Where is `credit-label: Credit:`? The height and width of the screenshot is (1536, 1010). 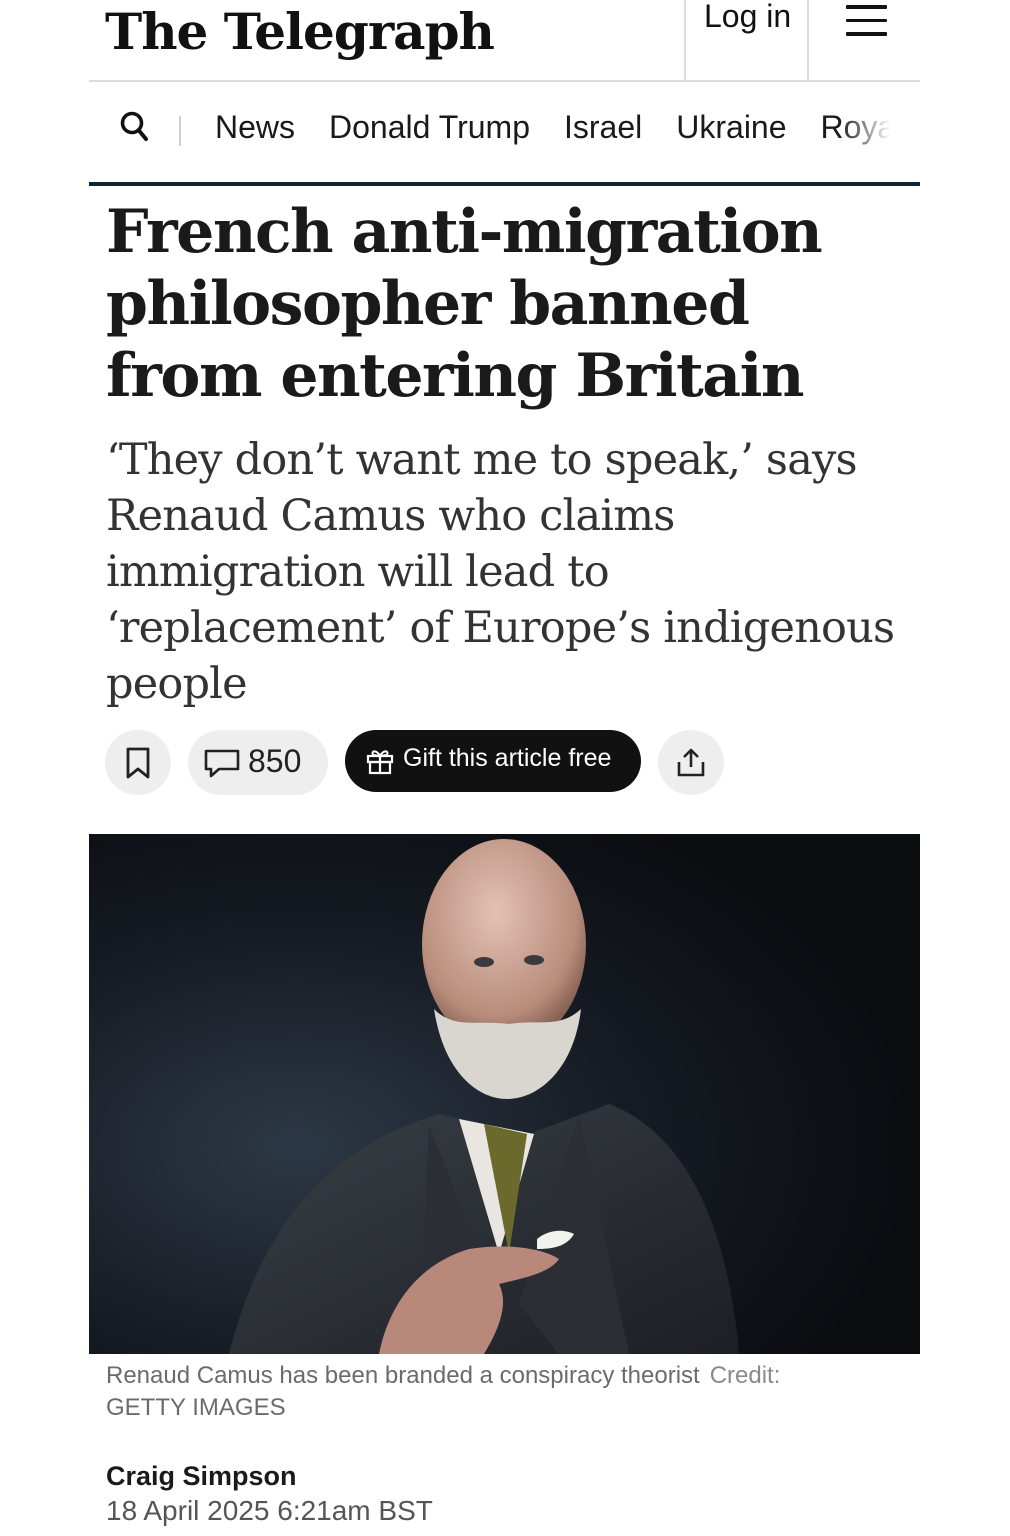 credit-label: Credit: is located at coordinates (745, 1375).